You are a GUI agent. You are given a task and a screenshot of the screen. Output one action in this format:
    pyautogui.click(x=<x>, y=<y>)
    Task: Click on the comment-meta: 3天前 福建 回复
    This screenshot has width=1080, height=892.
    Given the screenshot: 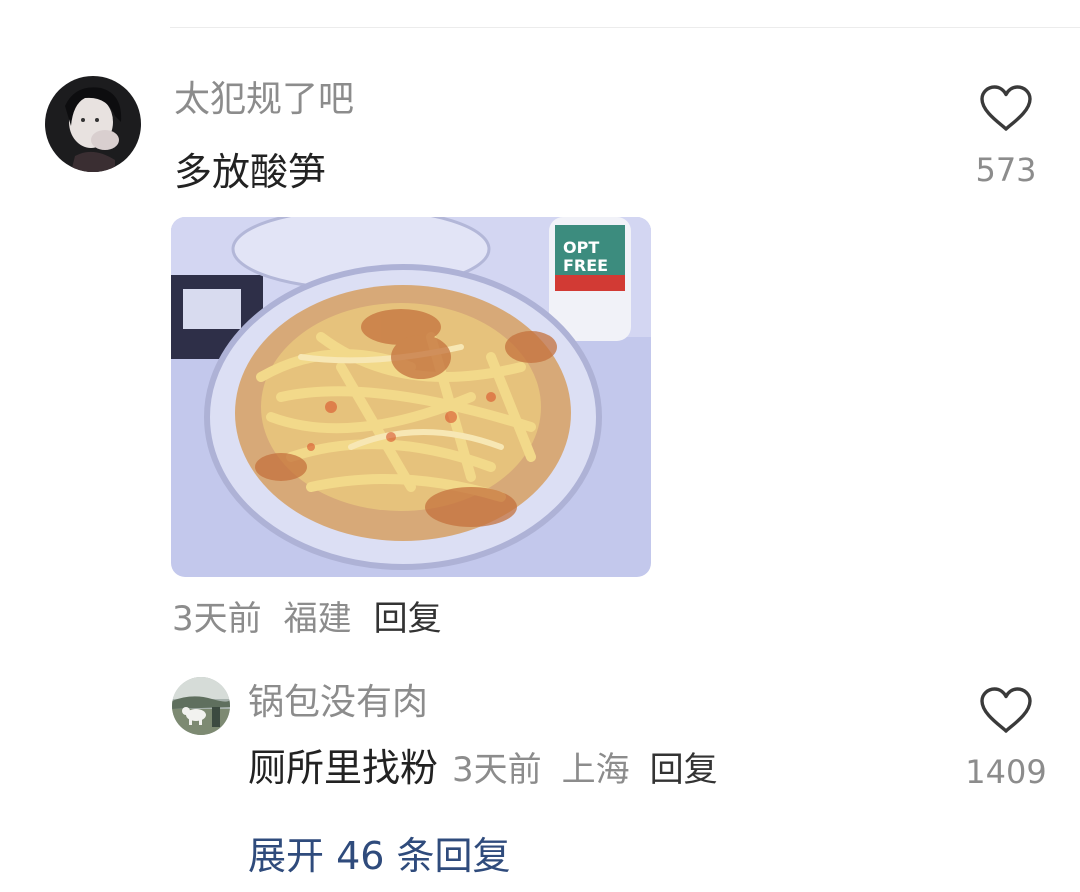 What is the action you would take?
    pyautogui.click(x=318, y=619)
    